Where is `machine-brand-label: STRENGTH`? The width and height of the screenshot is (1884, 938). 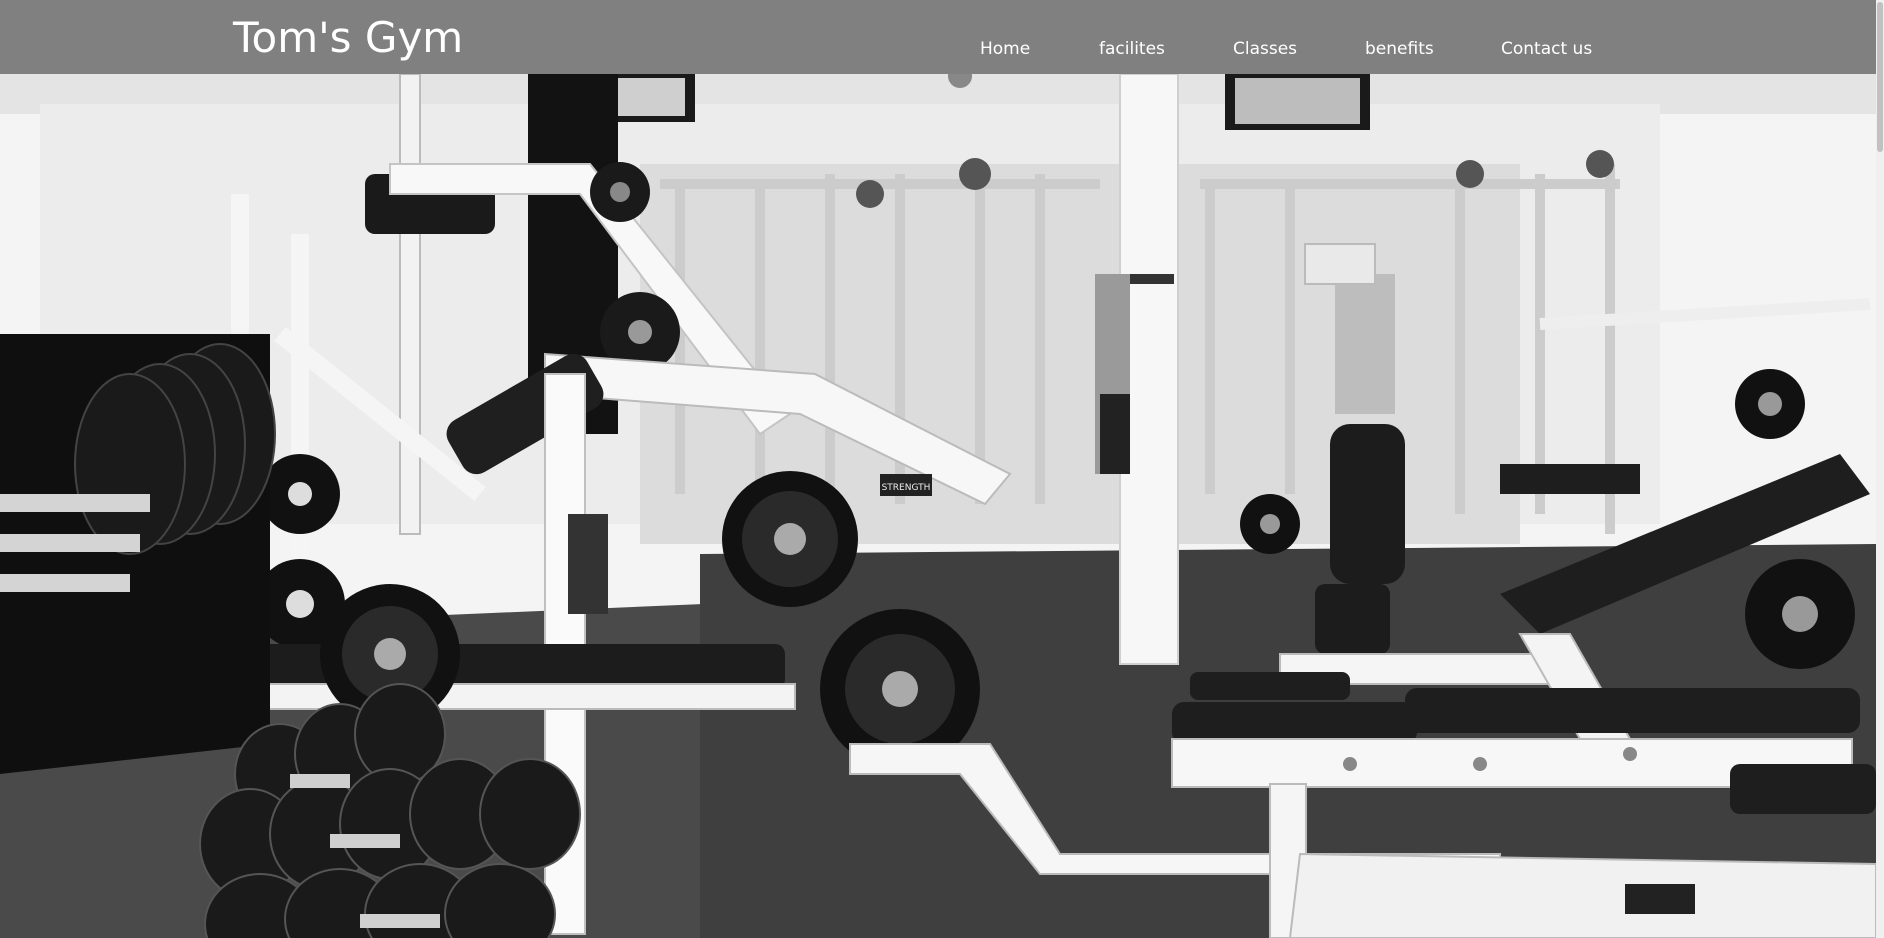
machine-brand-label: STRENGTH is located at coordinates (906, 488).